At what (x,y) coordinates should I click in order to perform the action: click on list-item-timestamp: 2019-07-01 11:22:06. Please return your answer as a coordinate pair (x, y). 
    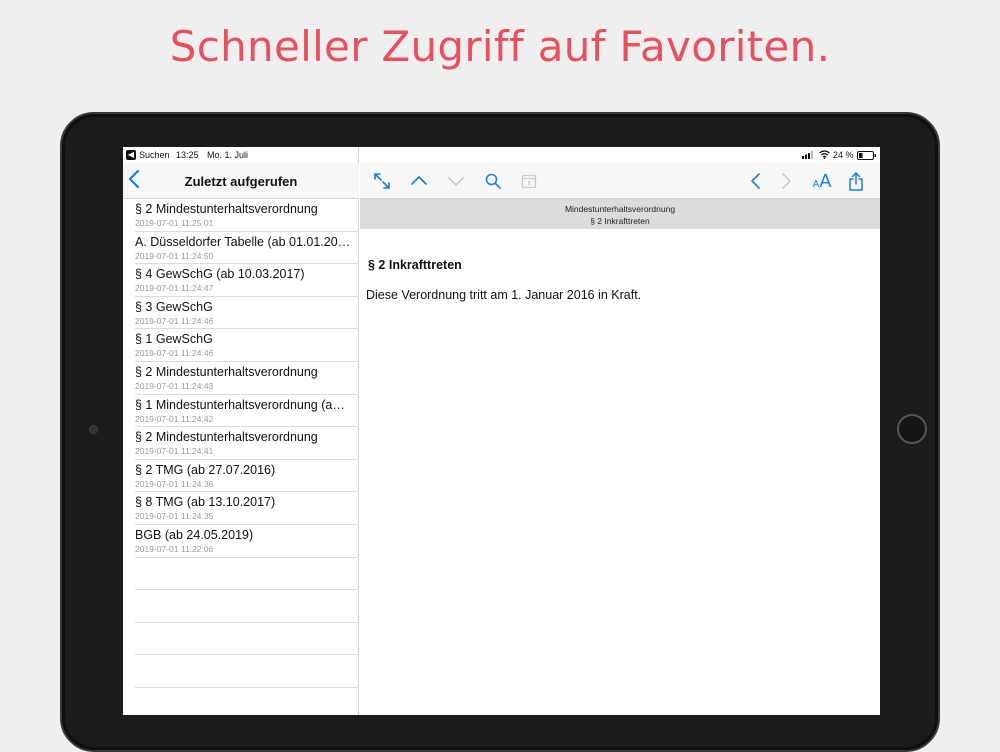
    Looking at the image, I should click on (174, 548).